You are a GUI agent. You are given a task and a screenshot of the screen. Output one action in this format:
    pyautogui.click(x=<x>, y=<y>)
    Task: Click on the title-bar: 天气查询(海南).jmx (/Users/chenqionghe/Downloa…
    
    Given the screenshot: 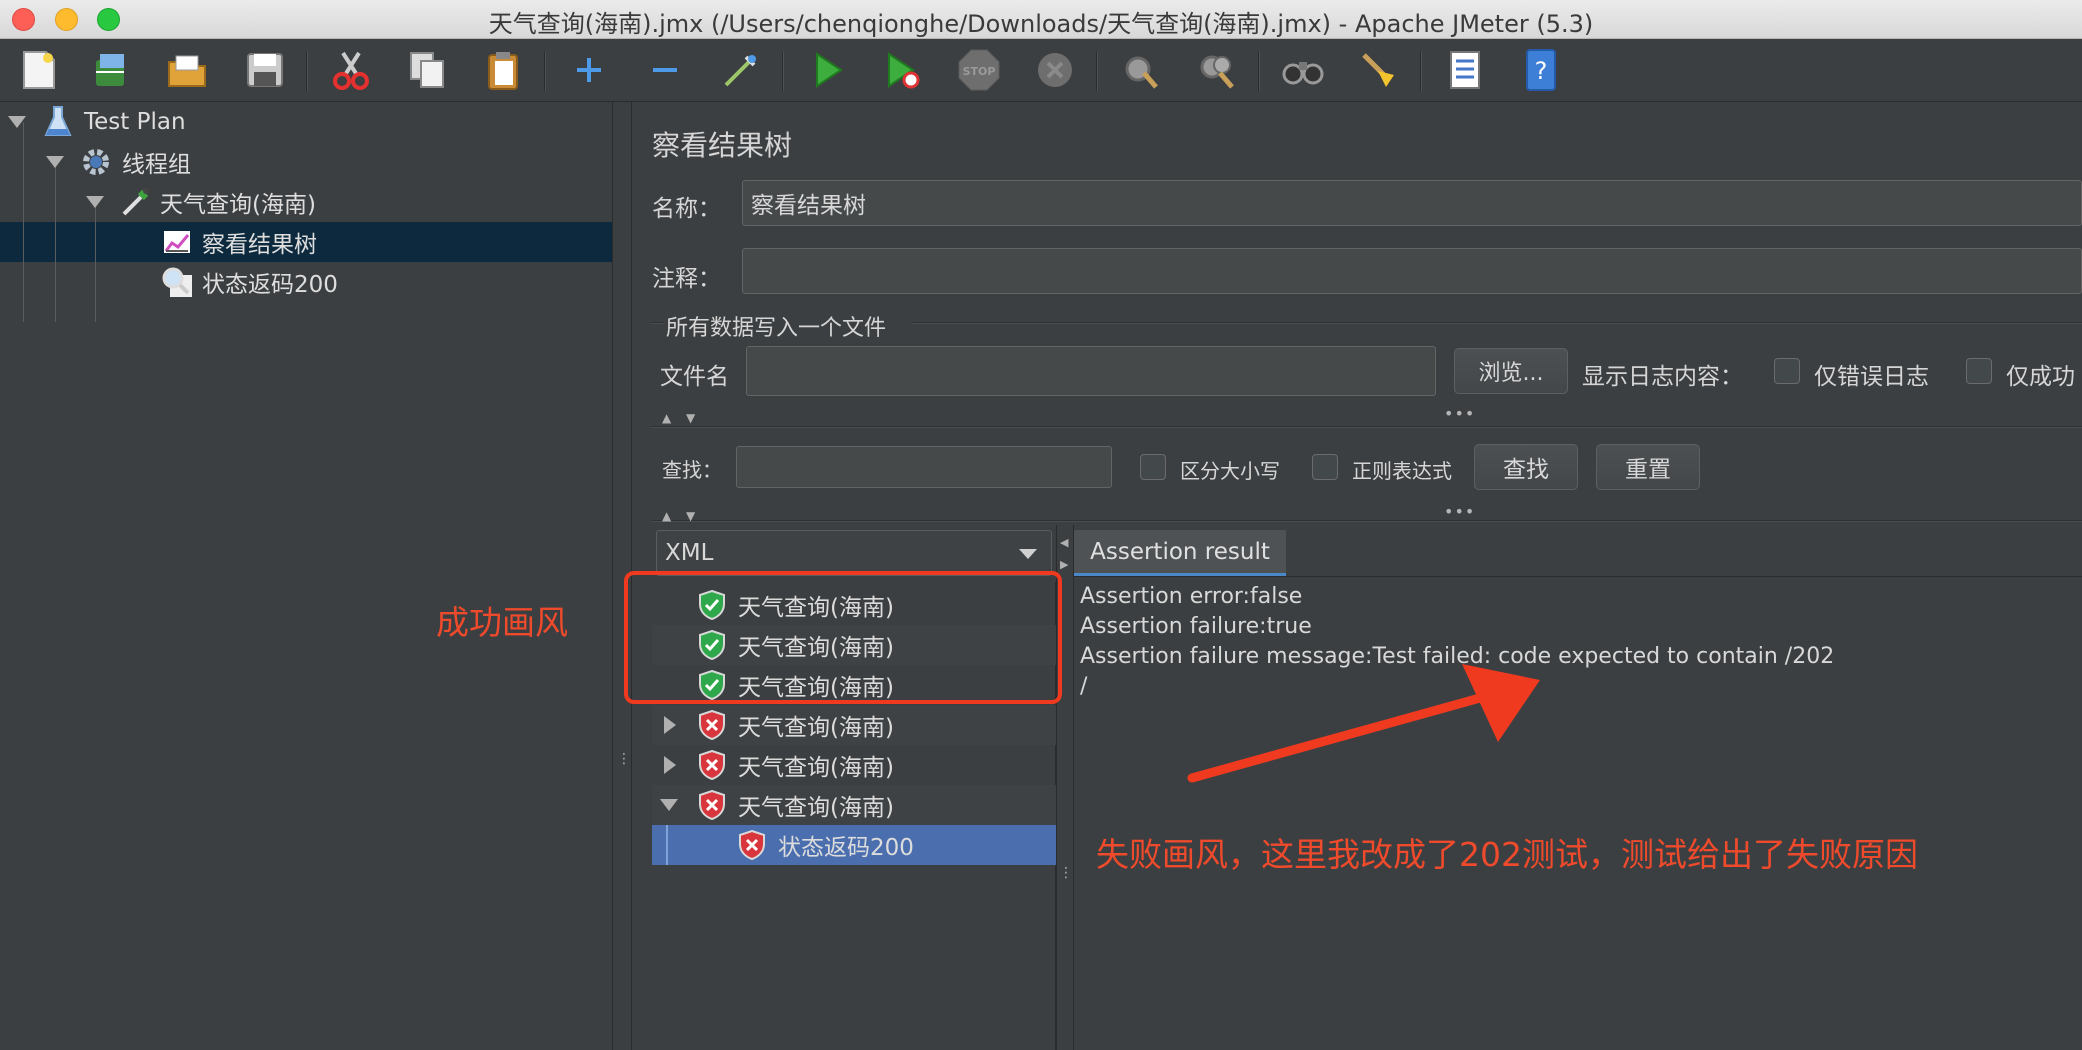 What is the action you would take?
    pyautogui.click(x=1041, y=19)
    